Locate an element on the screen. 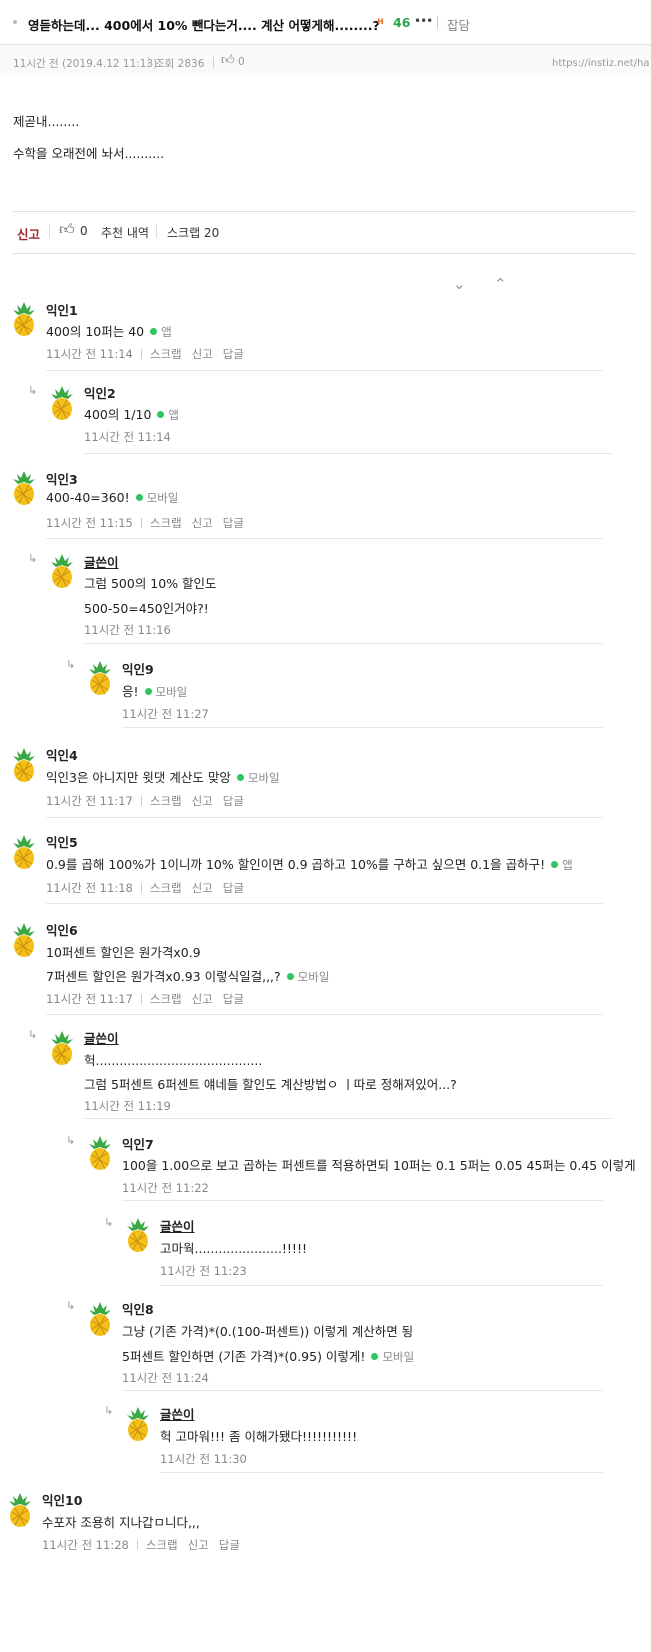 This screenshot has height=1652, width=651. comment-text: 수포자 조용히 지나갑ㅁ니다,,, is located at coordinates (121, 1521).